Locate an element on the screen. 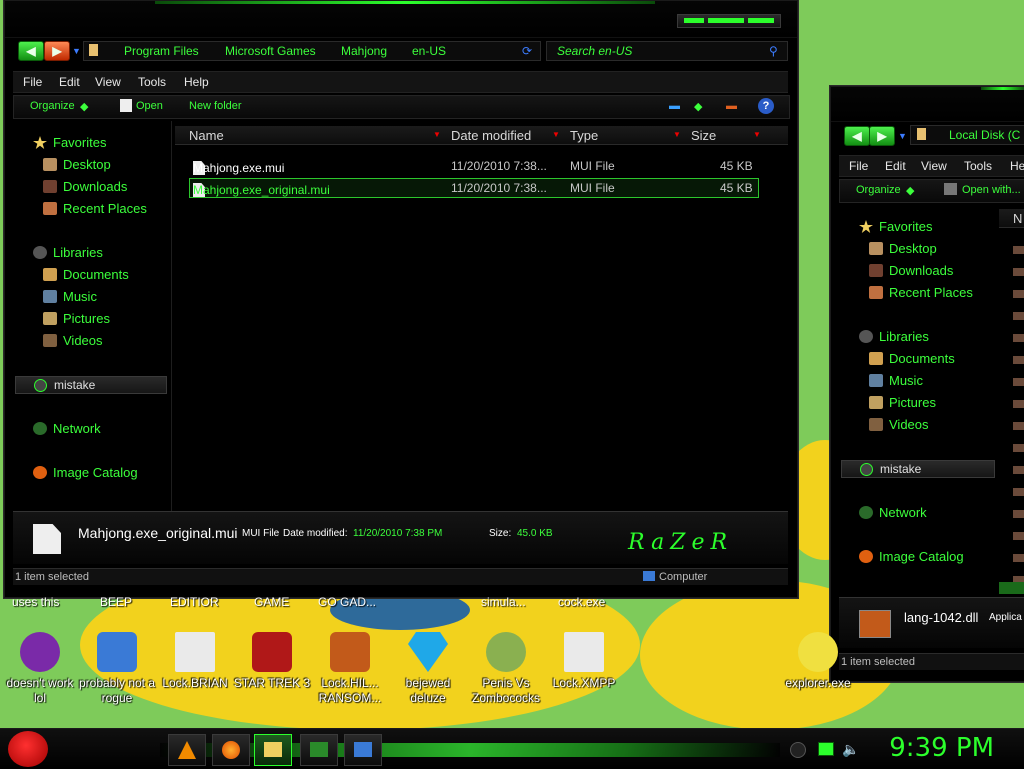  excel-icon is located at coordinates (319, 750).